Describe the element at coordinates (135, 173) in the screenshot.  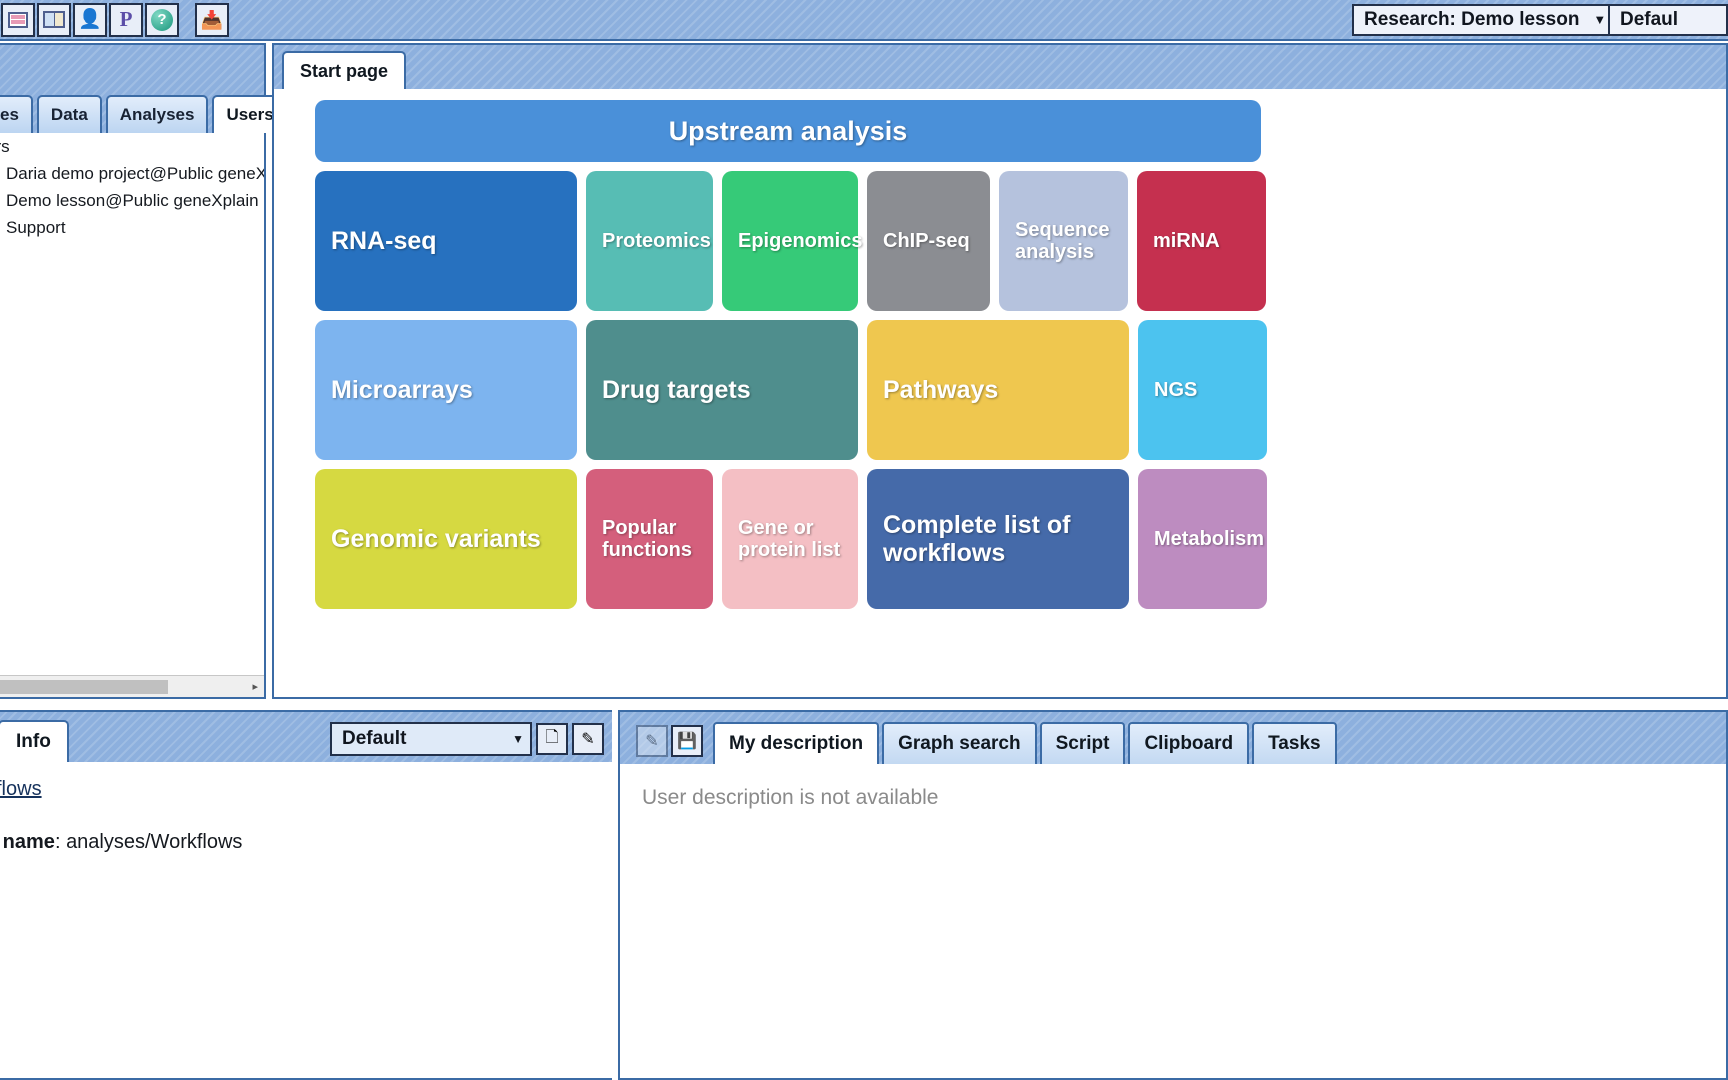
I see `tree-item-label: Daria demo project@Public geneXplai` at that location.